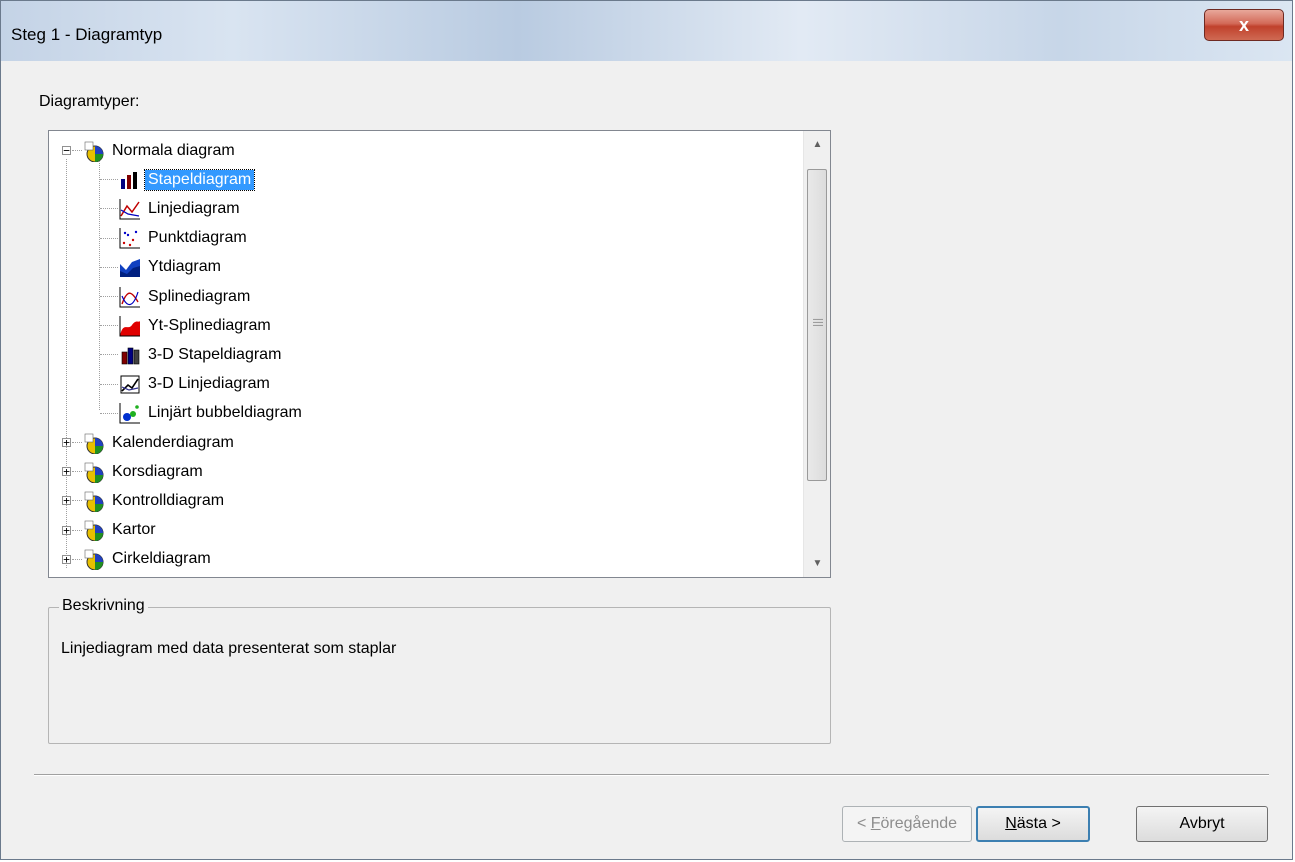  Describe the element at coordinates (87, 34) in the screenshot. I see `window-title: Steg 1 - Diagramtyp` at that location.